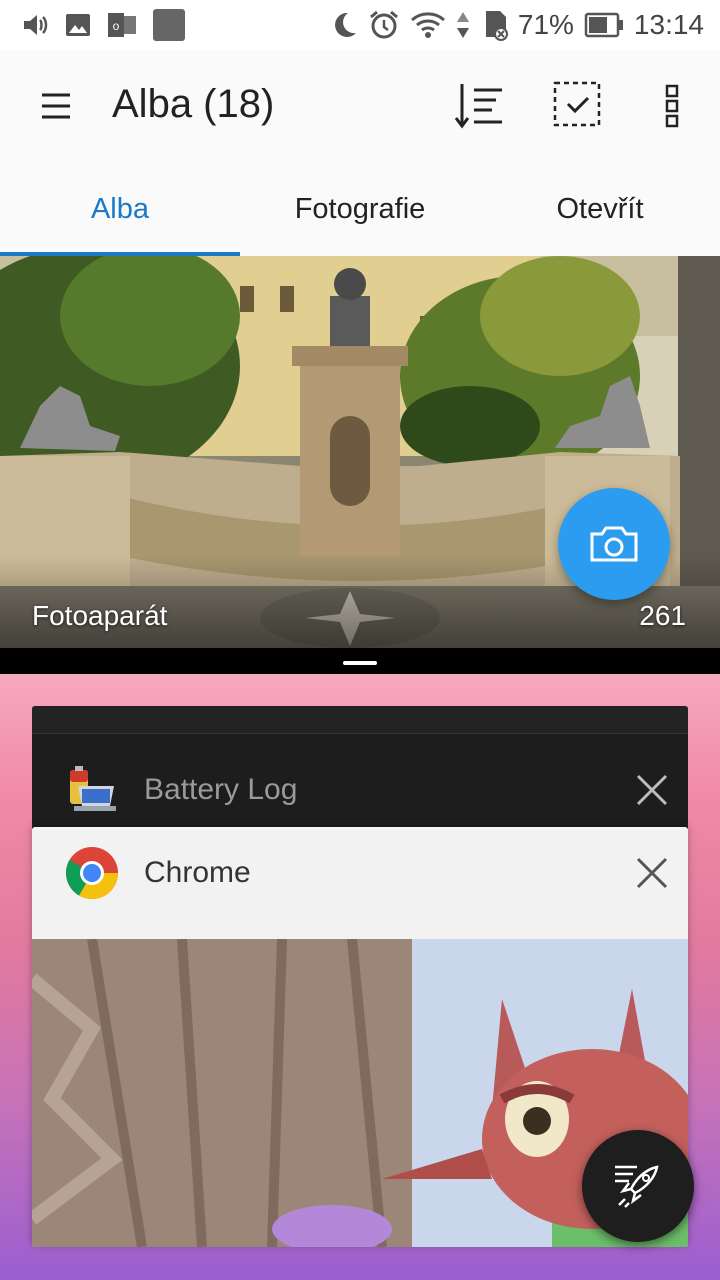 This screenshot has height=1280, width=720. Describe the element at coordinates (100, 615) in the screenshot. I see `album-name: Fotoaparát` at that location.